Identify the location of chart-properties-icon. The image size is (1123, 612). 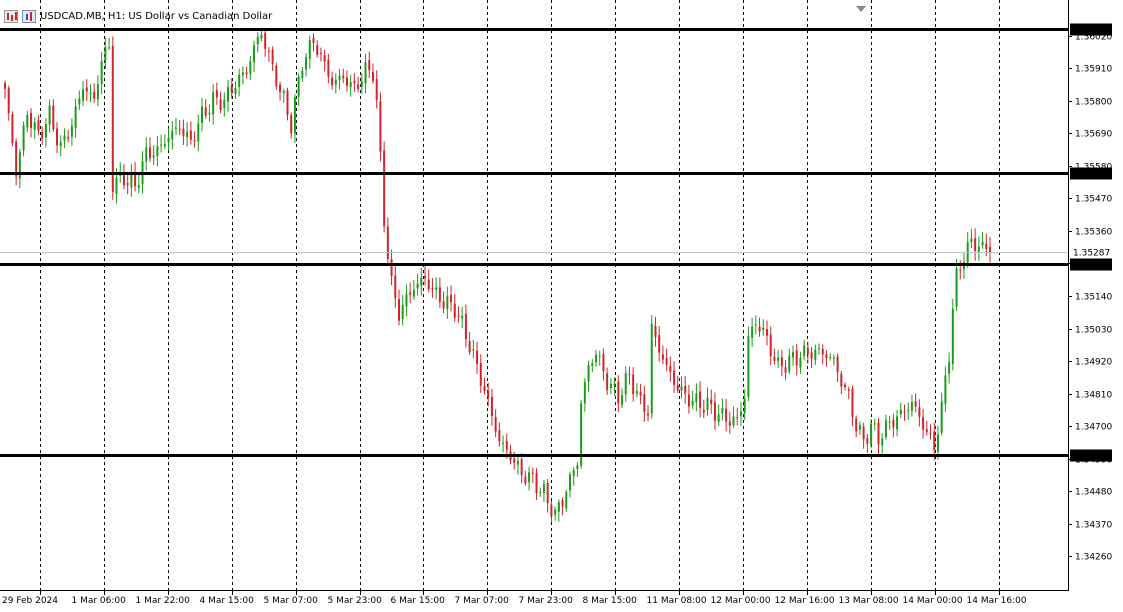
(29, 16).